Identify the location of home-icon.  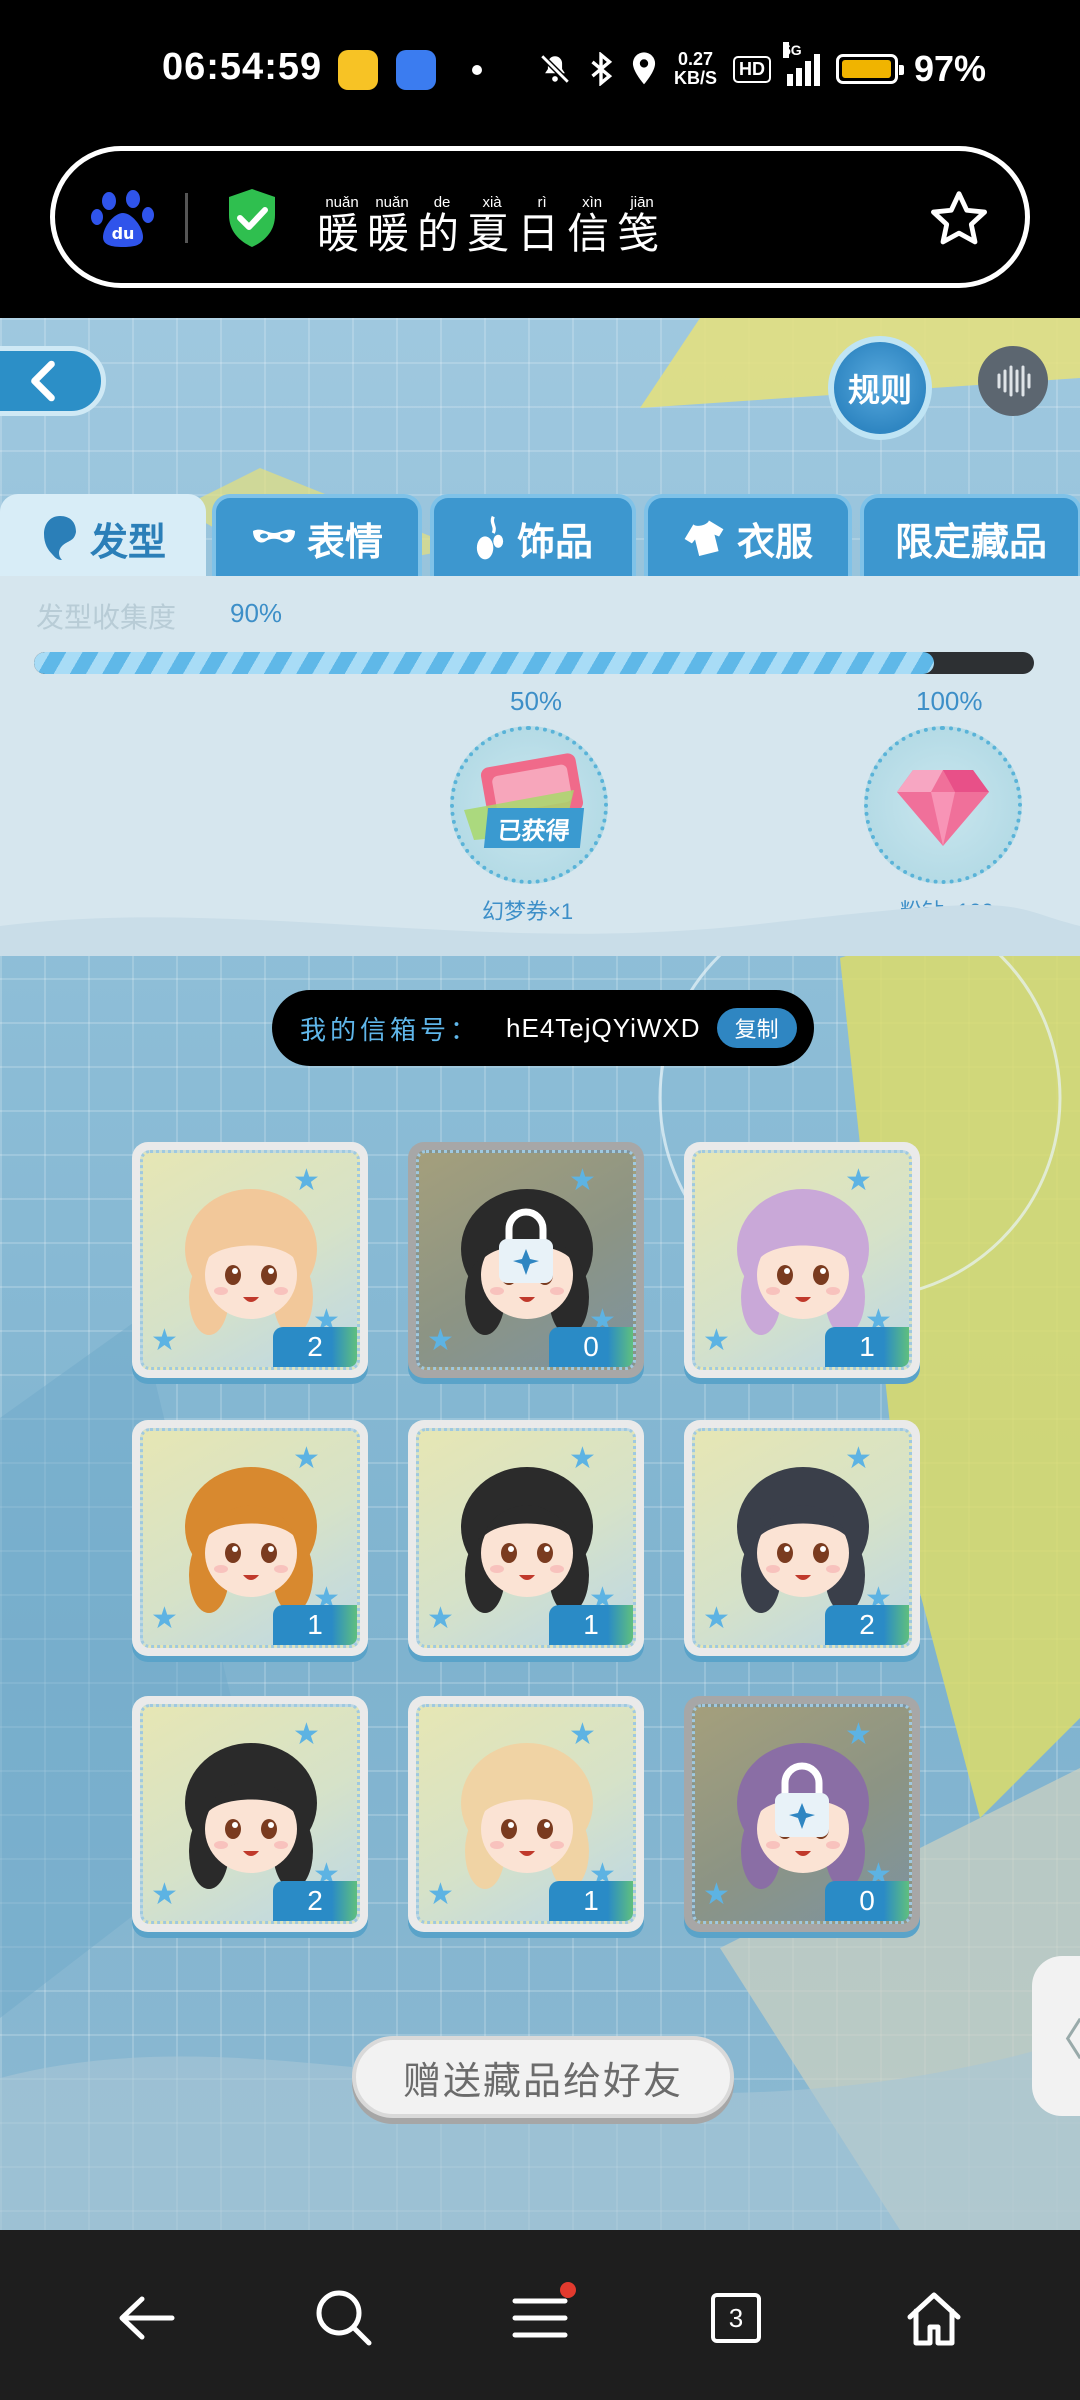
(934, 2319).